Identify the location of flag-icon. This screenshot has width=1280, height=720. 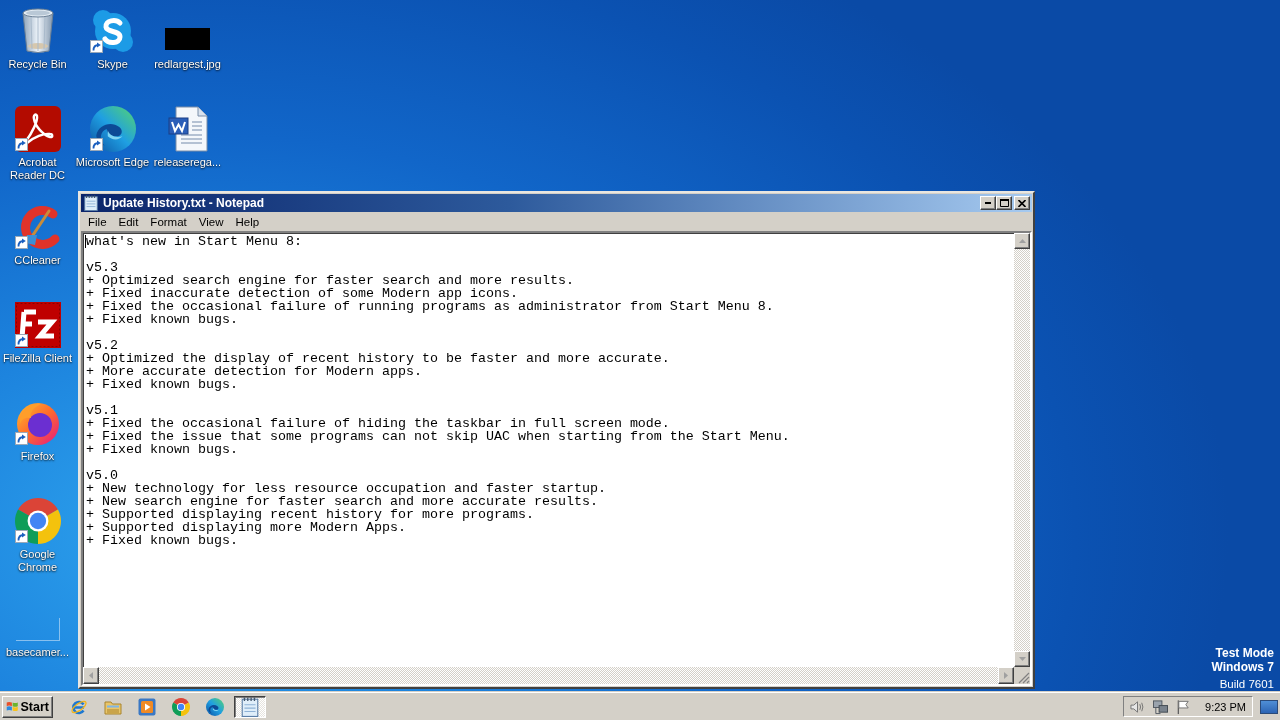
(1184, 706).